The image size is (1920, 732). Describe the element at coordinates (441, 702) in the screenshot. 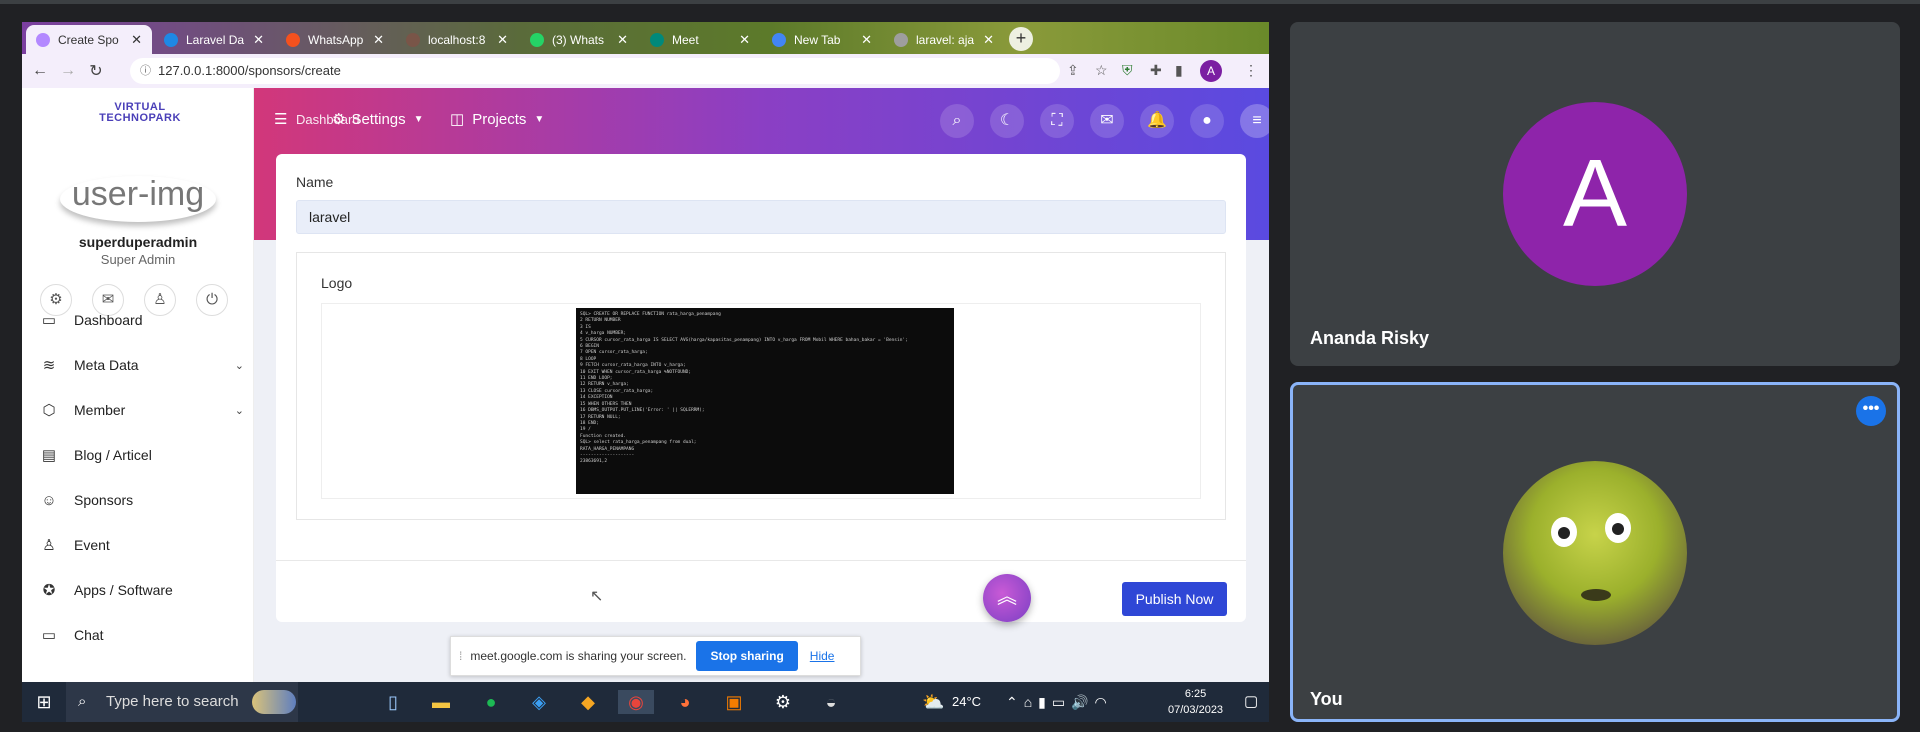

I see `file-explorer-icon: ▬` at that location.